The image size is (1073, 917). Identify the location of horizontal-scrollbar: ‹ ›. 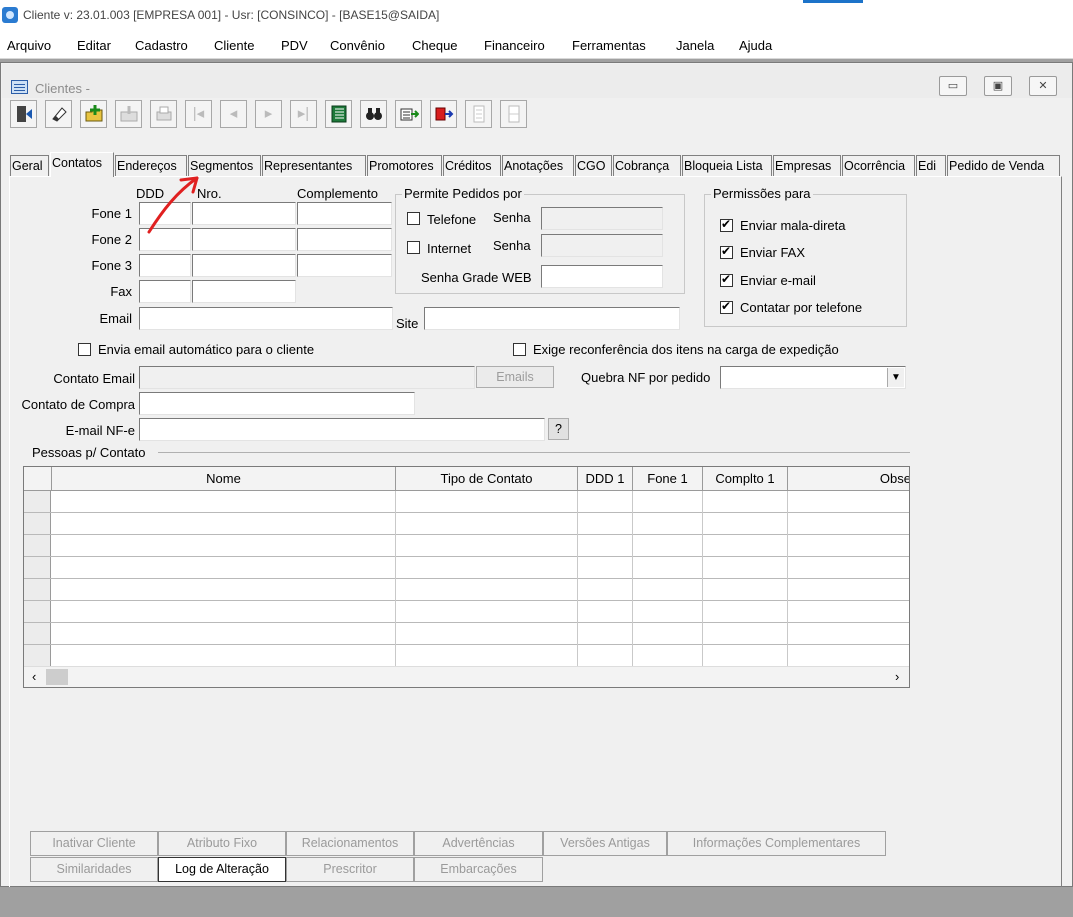
(466, 676).